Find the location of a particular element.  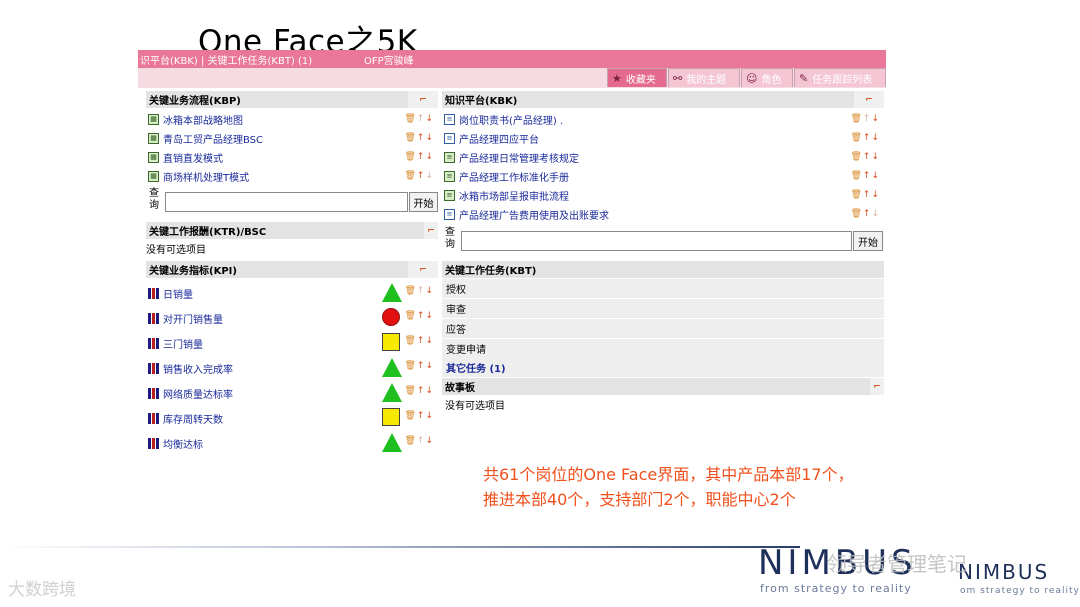

watermark: 领导者管理笔记 is located at coordinates (897, 564).